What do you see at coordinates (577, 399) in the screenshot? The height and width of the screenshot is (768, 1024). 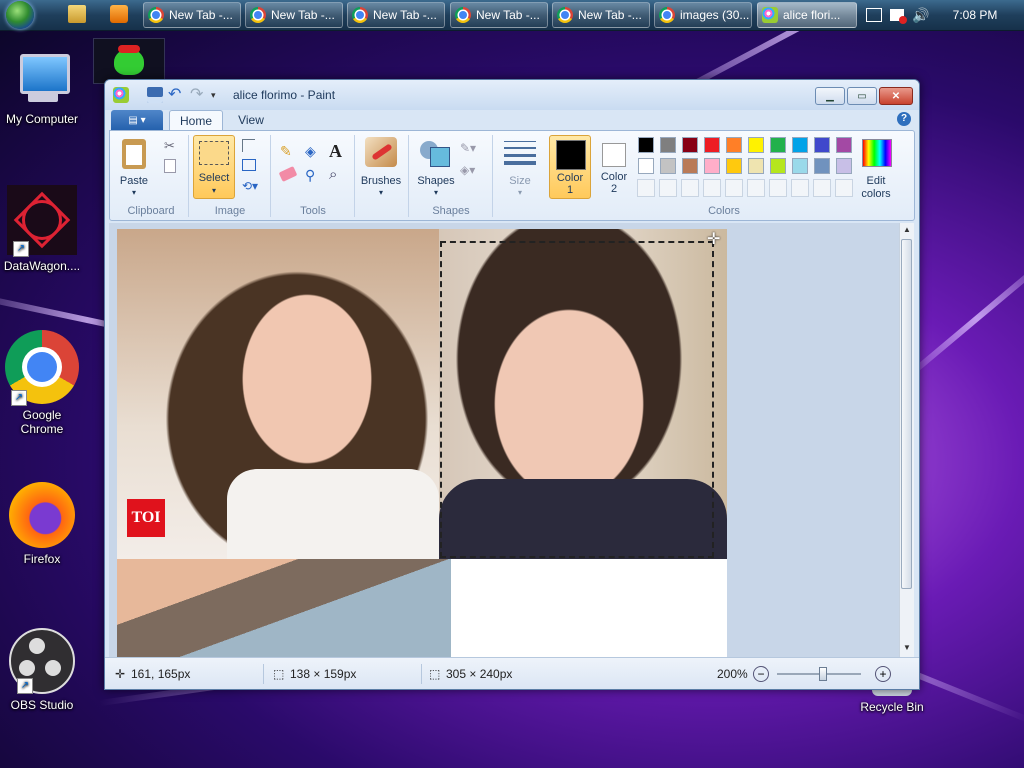 I see `selection-rectangle` at bounding box center [577, 399].